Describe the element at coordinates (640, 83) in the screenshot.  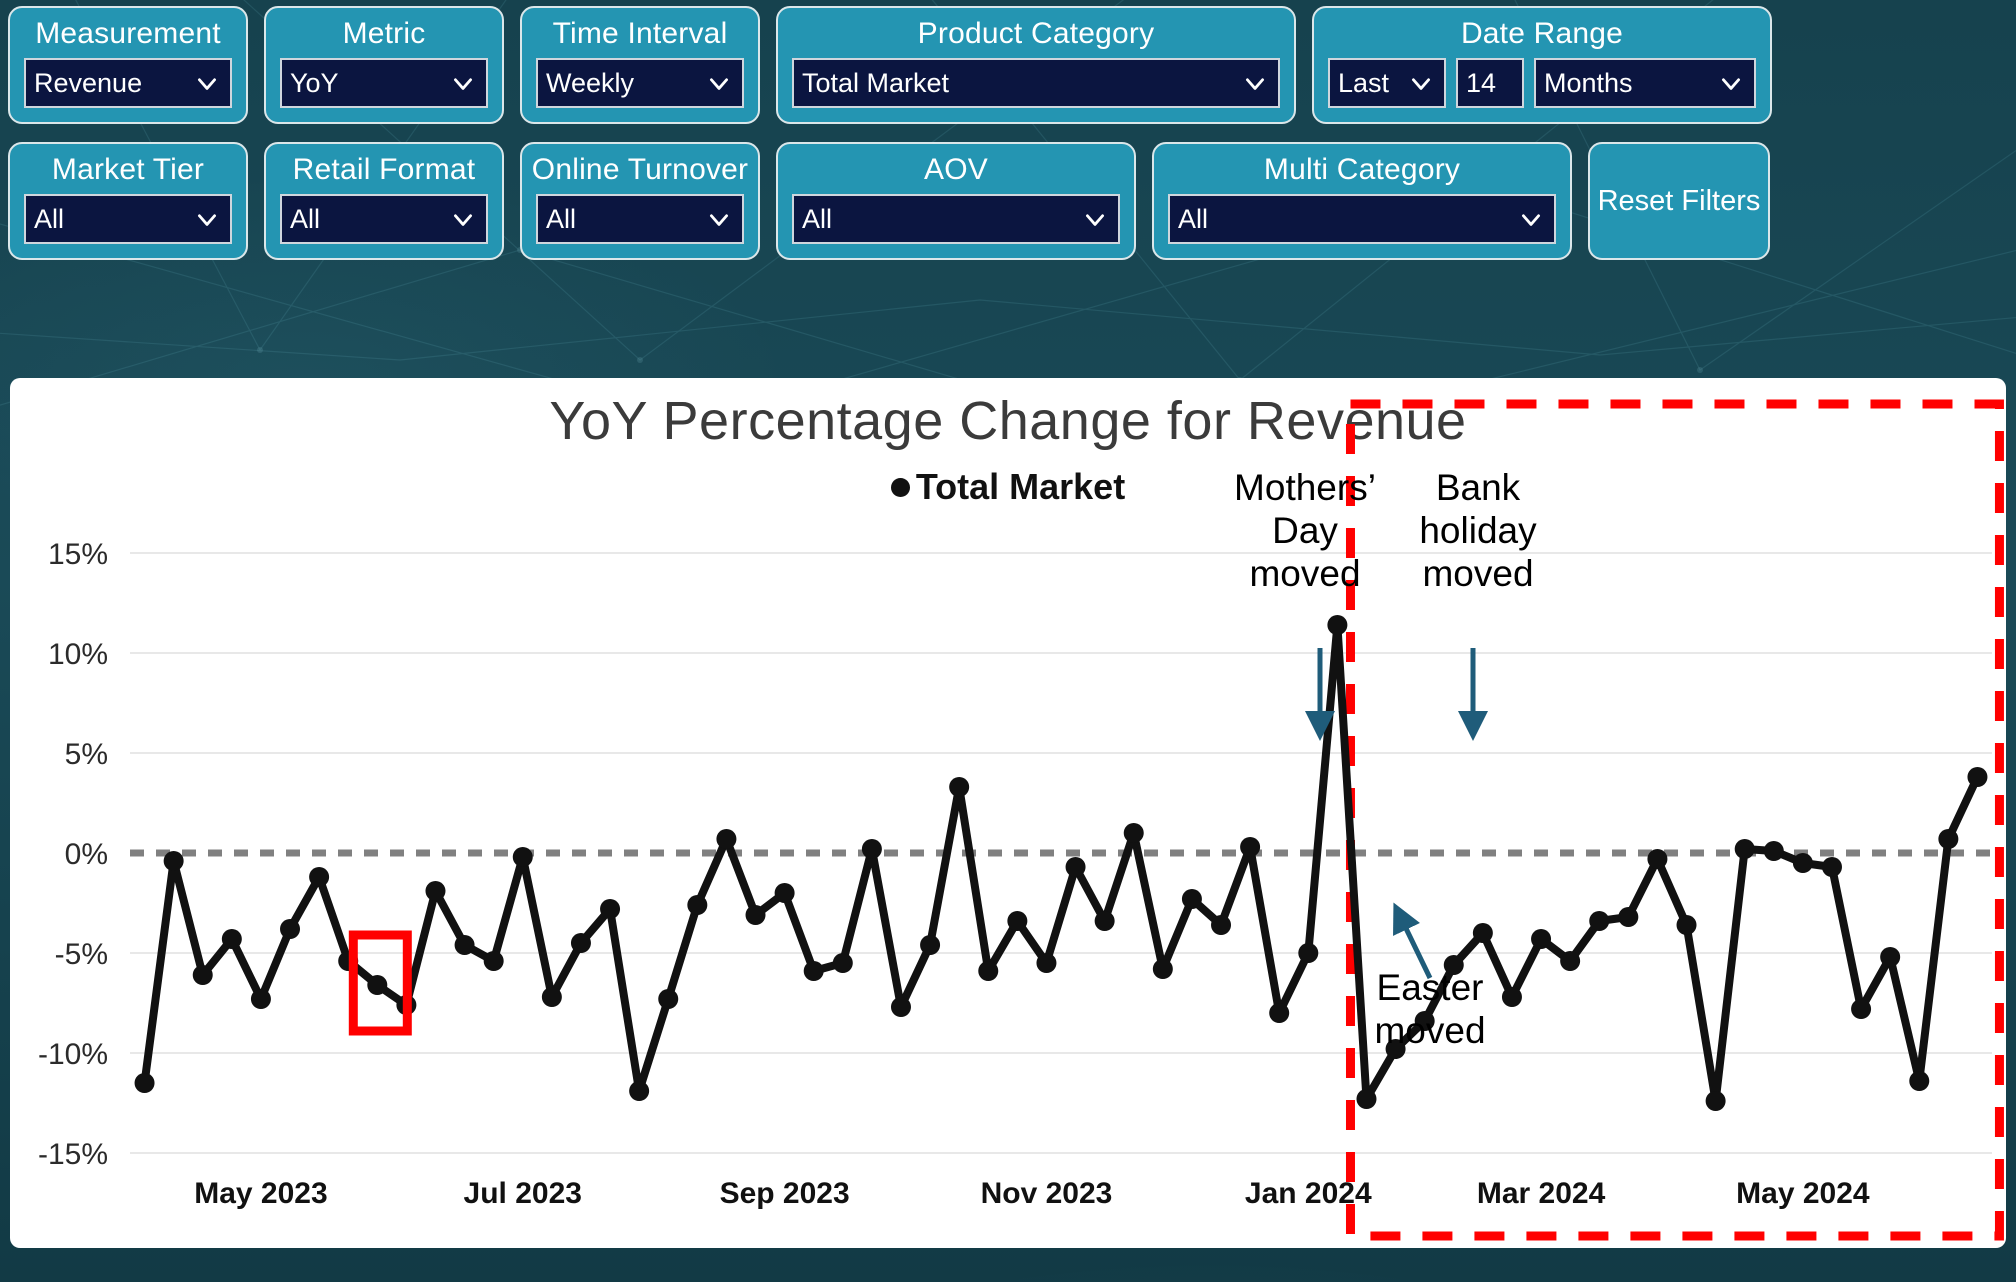
I see `time-interval-select: Weekly` at that location.